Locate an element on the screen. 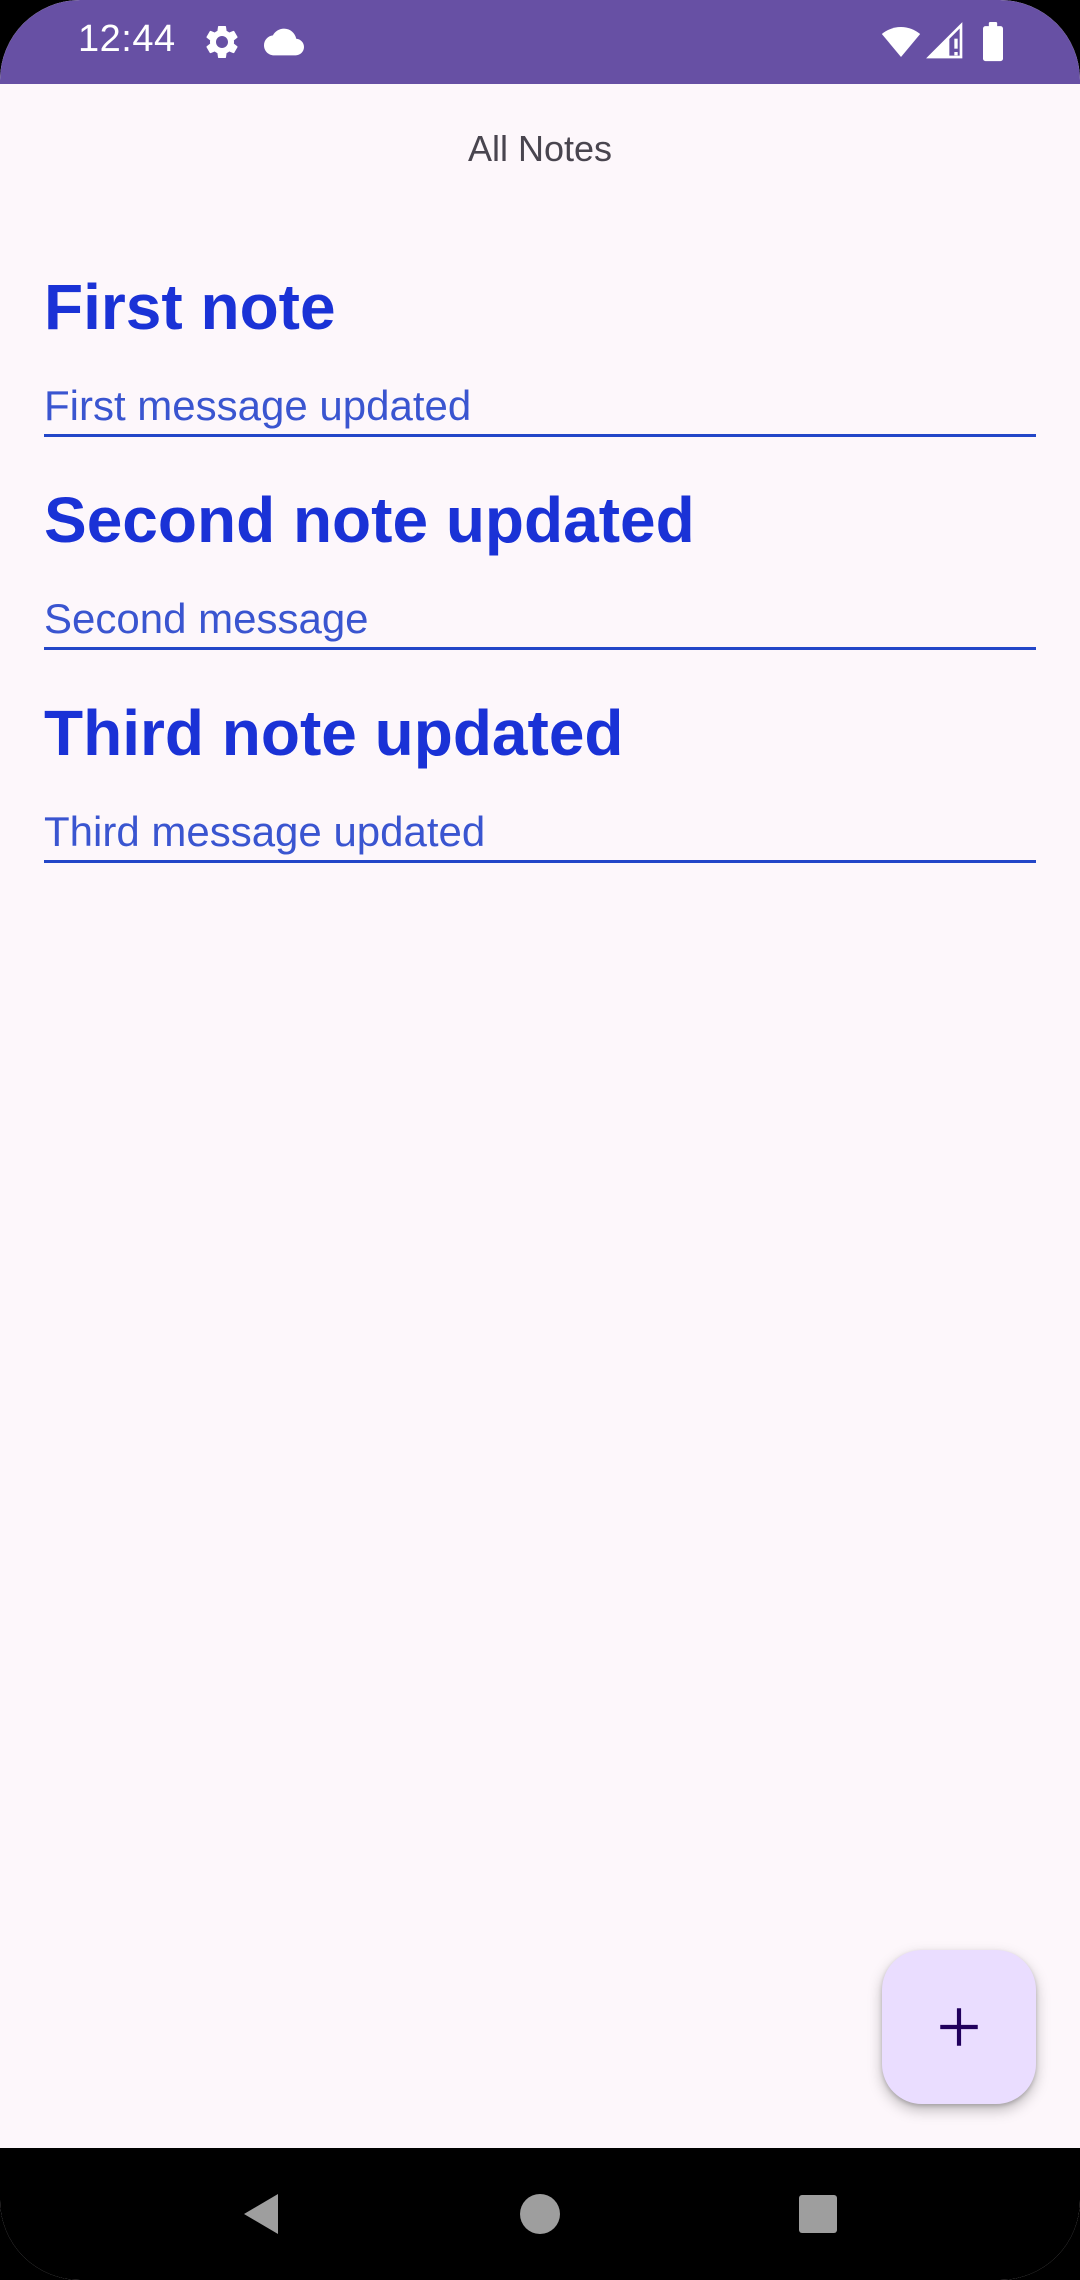 The image size is (1080, 2280). signal-icon is located at coordinates (944, 40).